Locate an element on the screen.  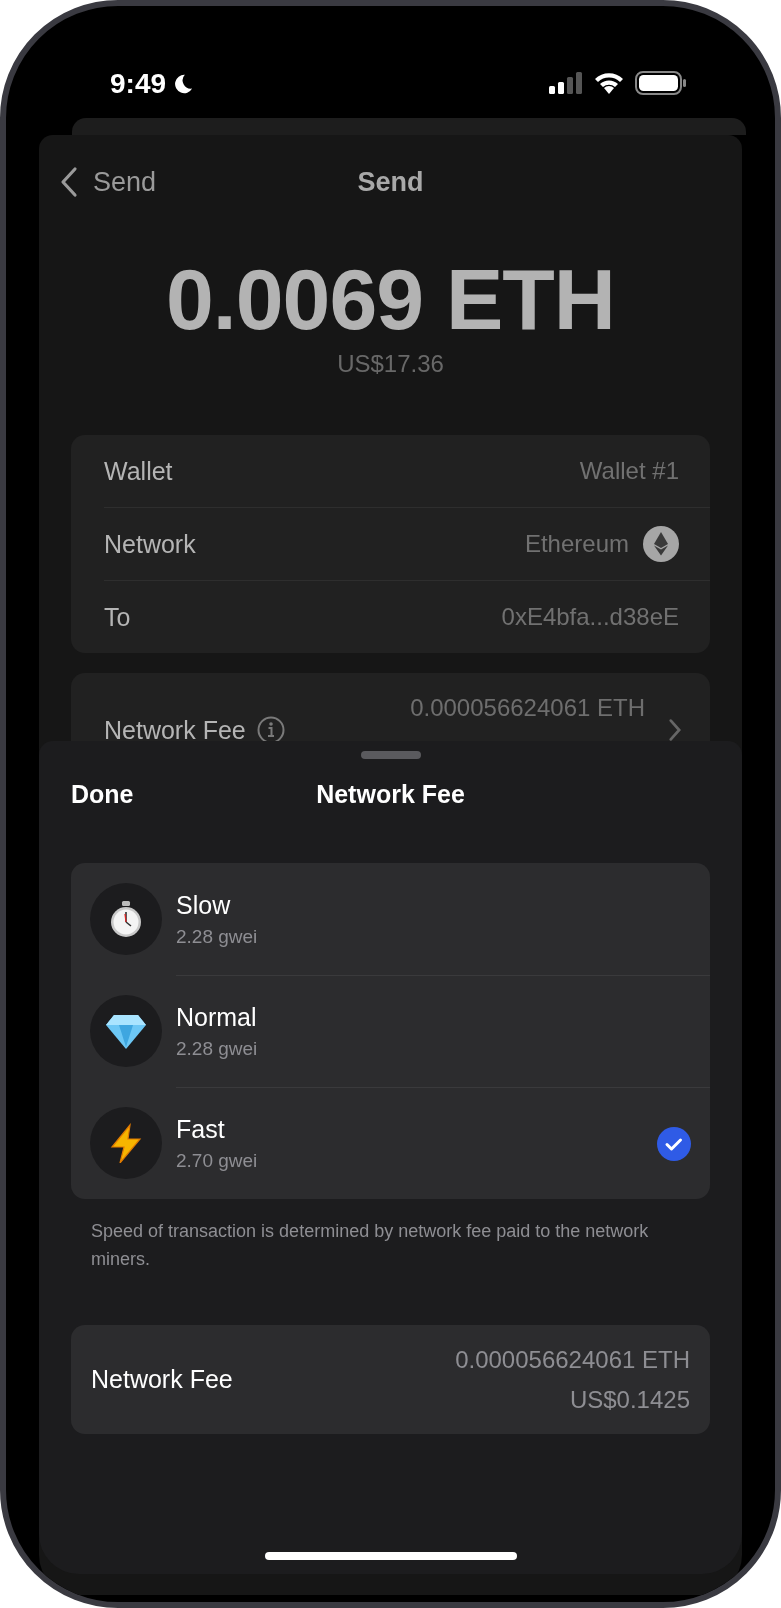
fee-note: Speed of transaction is determined by network fee paid to the network miners. is located at coordinates (370, 1245).